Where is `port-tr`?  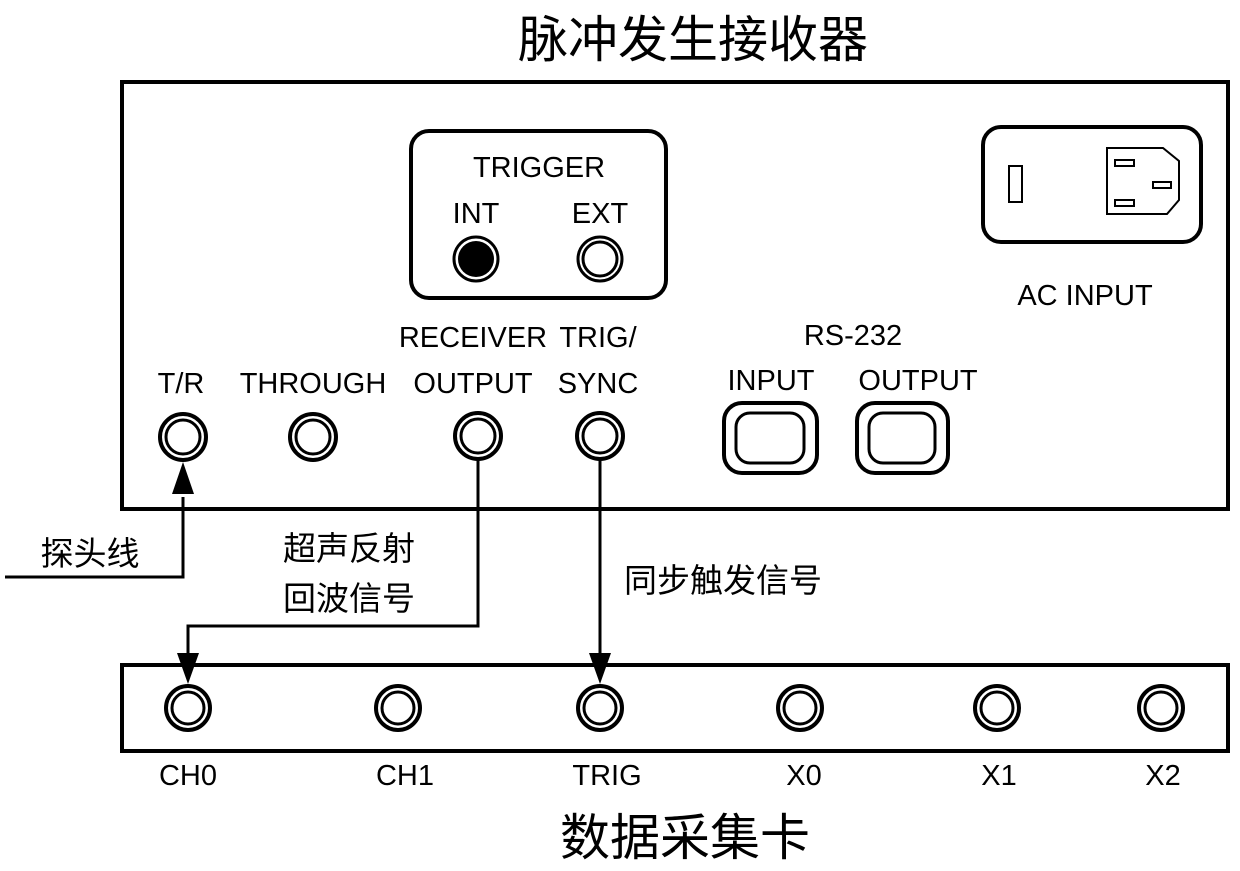
port-tr is located at coordinates (183, 437).